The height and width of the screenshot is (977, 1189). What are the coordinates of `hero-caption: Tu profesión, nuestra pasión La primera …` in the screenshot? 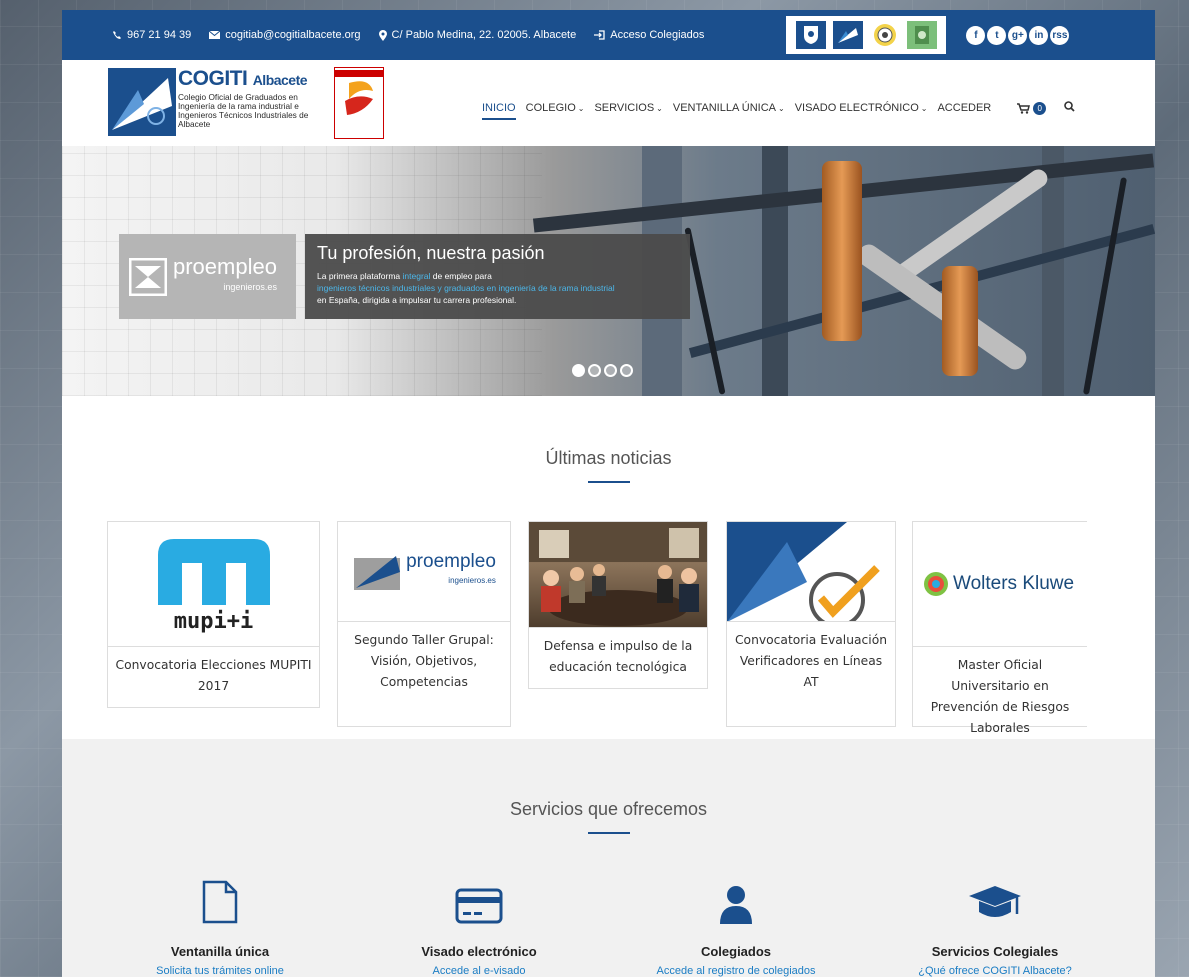 It's located at (497, 276).